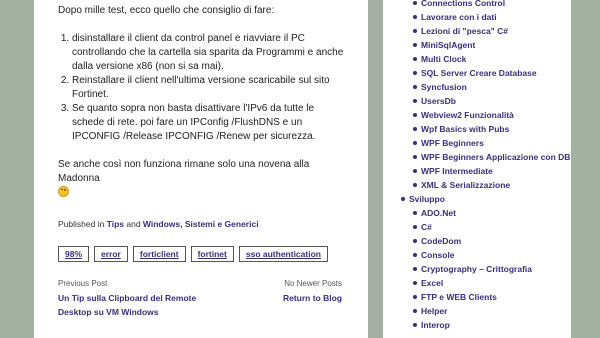 This screenshot has width=600, height=338. I want to click on tag-error: error, so click(111, 254).